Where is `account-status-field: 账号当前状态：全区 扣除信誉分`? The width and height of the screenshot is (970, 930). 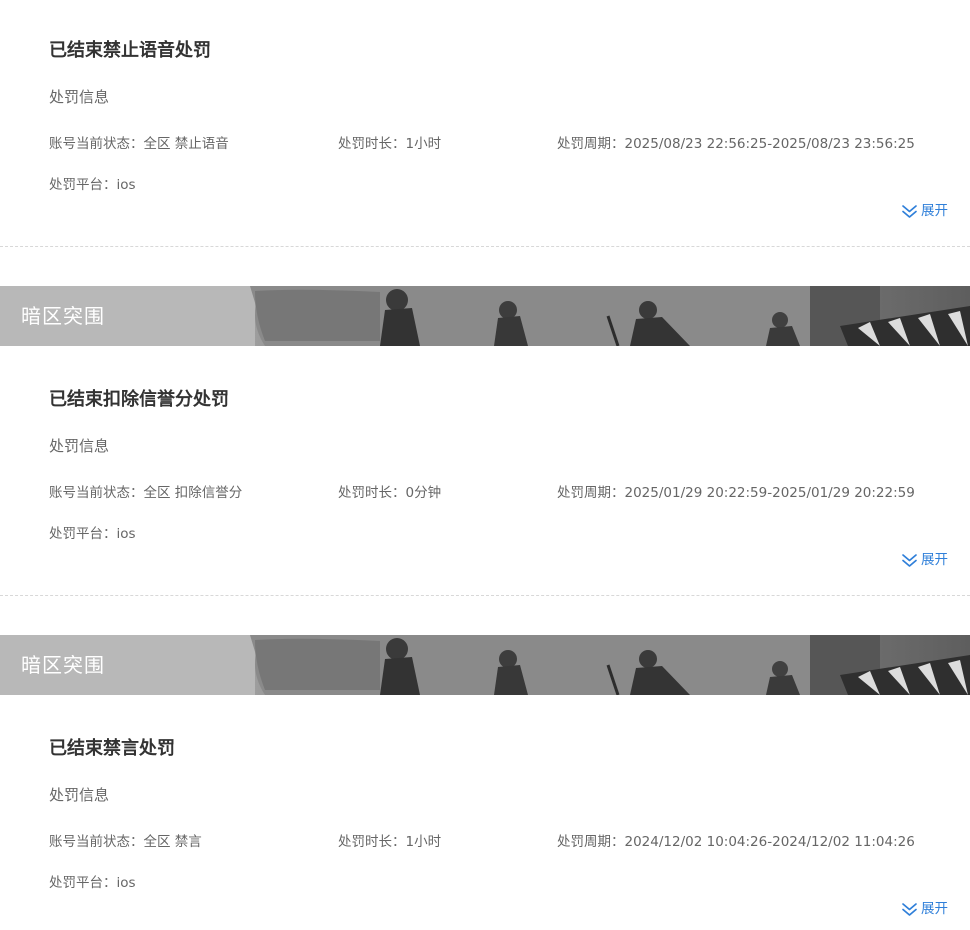
account-status-field: 账号当前状态：全区 扣除信誉分 is located at coordinates (145, 493).